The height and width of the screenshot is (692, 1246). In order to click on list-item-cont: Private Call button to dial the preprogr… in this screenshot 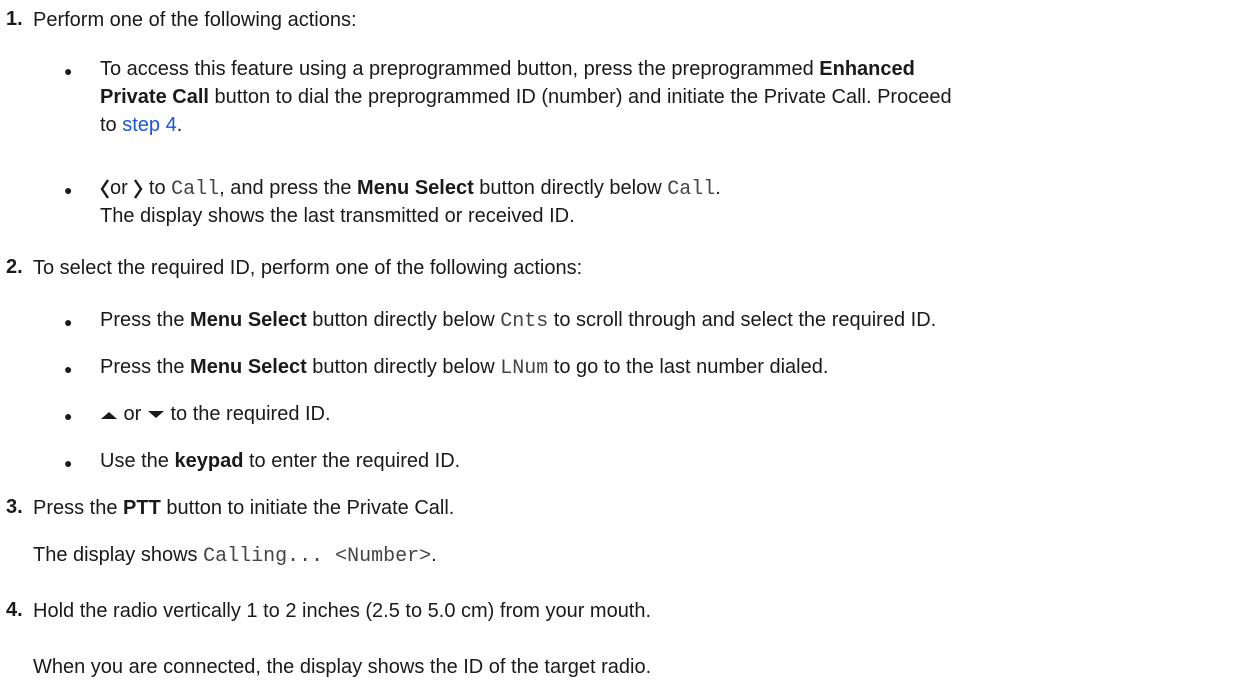, I will do `click(526, 97)`.